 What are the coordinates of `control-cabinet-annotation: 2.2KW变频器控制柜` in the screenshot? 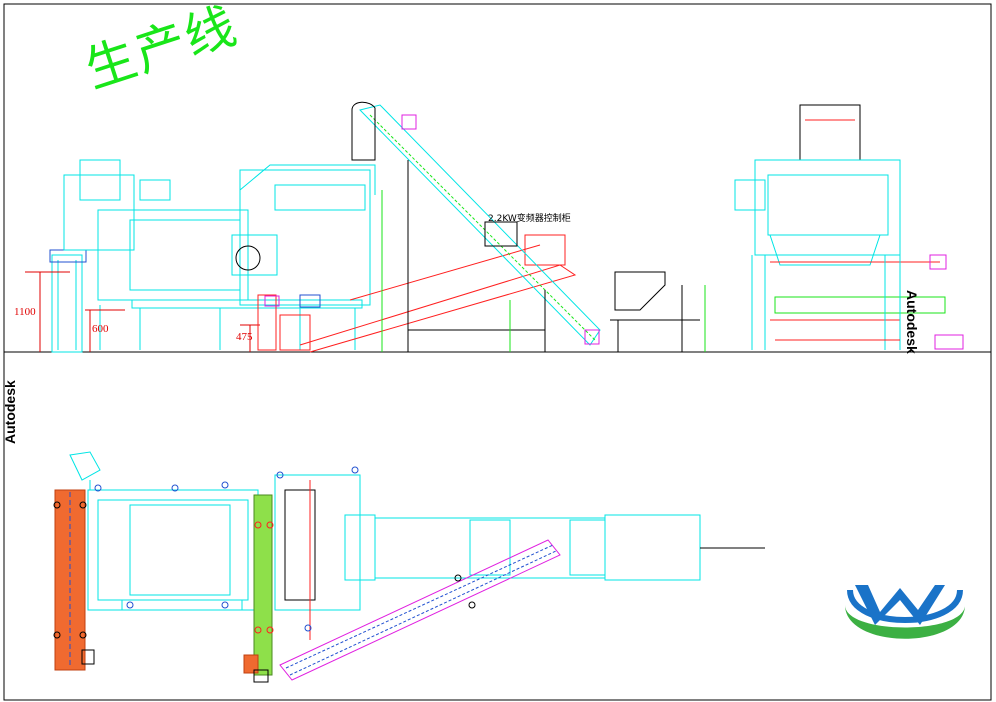 It's located at (529, 219).